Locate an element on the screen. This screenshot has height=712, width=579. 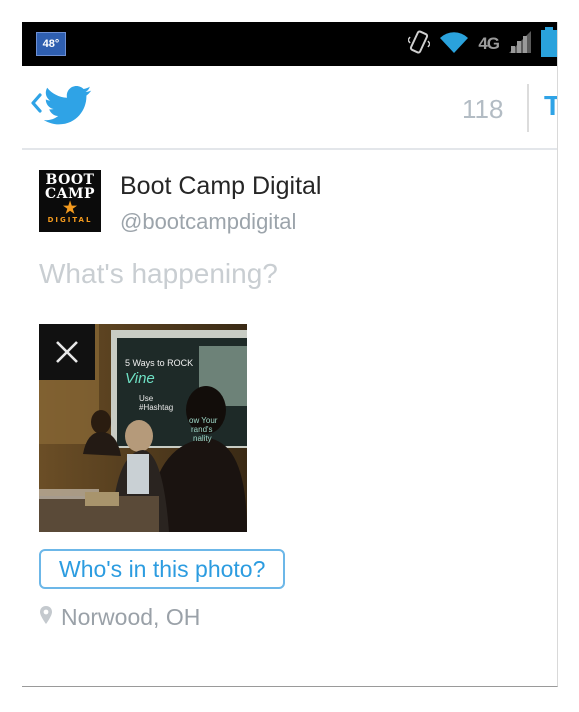
tweet-button: T is located at coordinates (550, 106).